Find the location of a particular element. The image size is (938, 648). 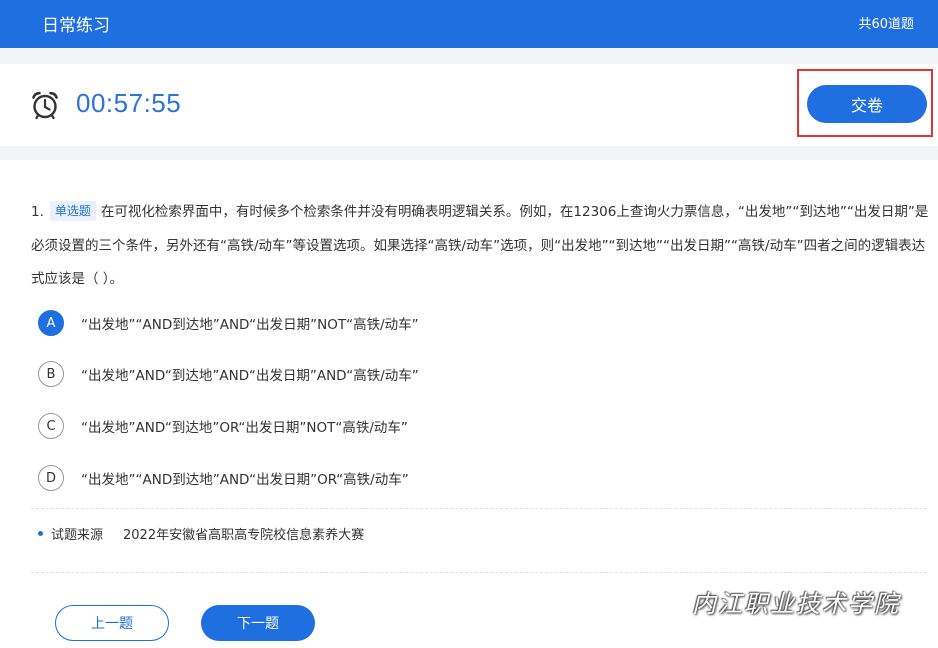

source-label: 试题来源 is located at coordinates (77, 535).